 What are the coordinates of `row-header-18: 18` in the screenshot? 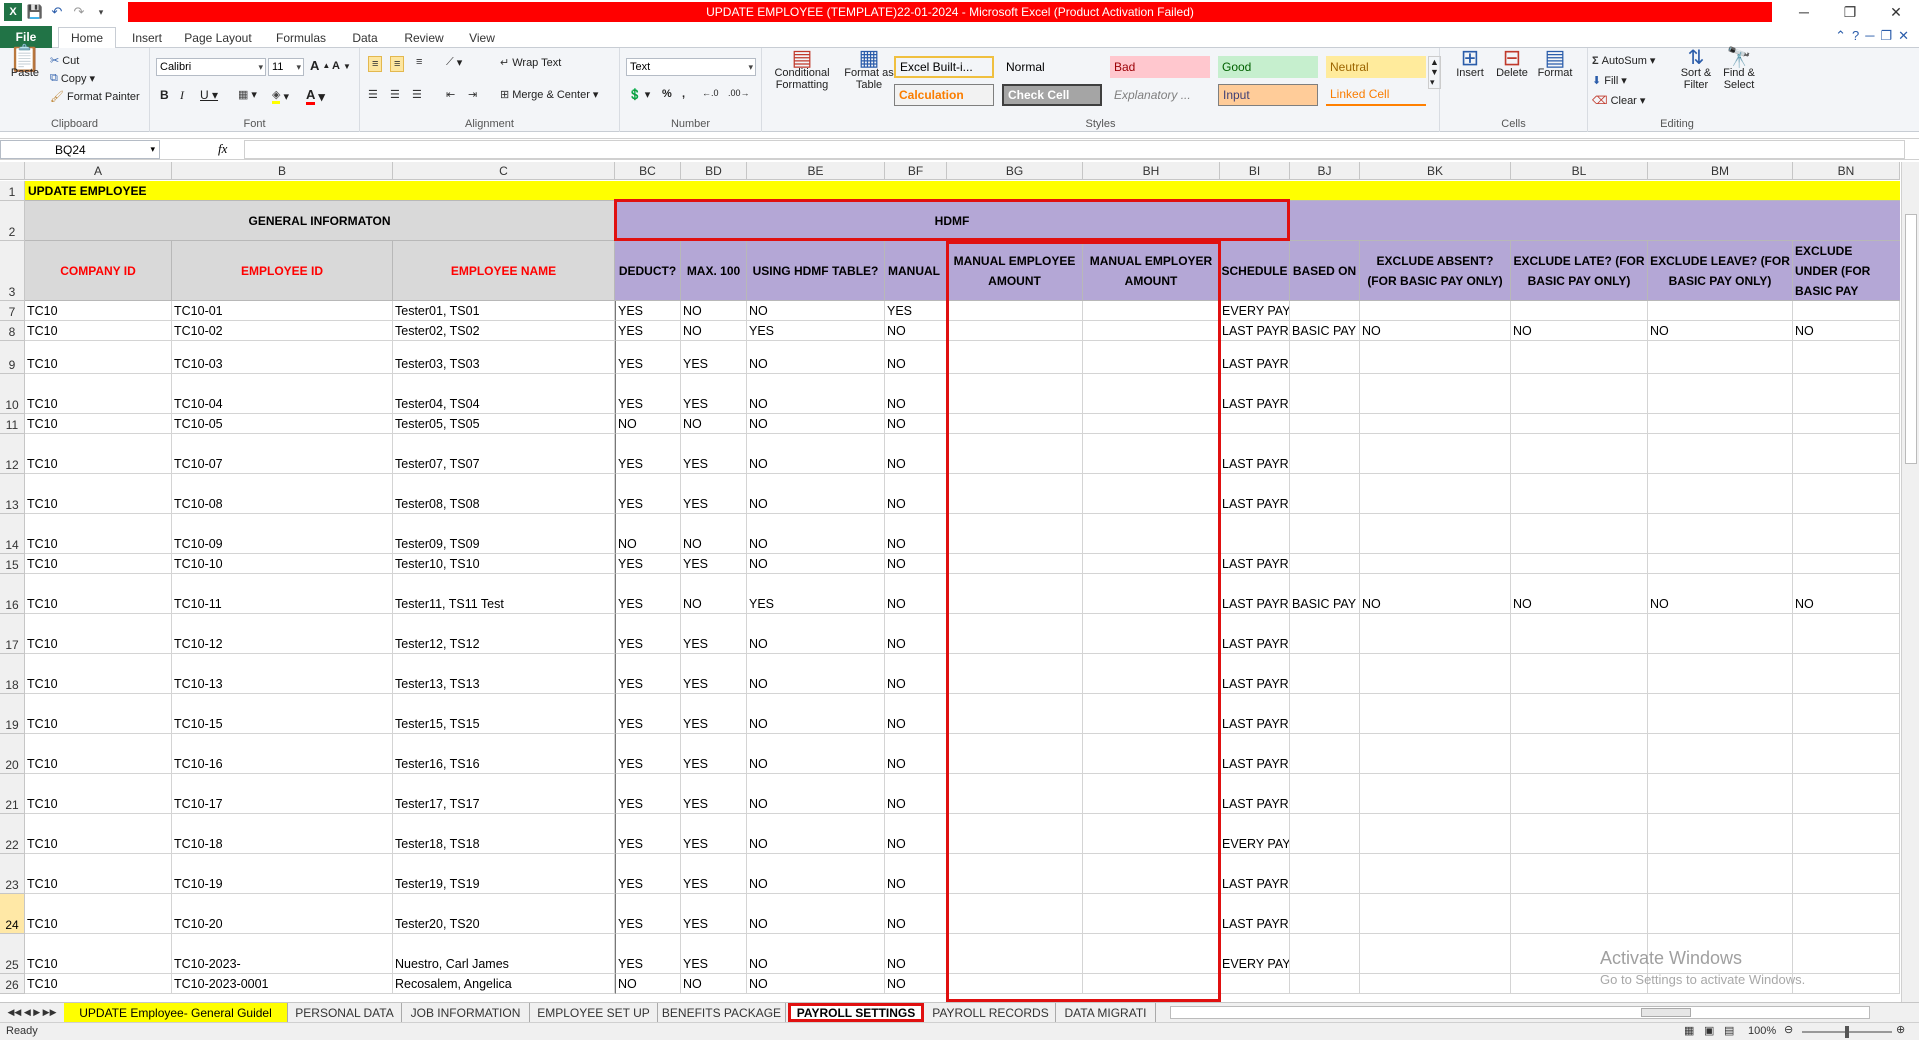 It's located at (12, 674).